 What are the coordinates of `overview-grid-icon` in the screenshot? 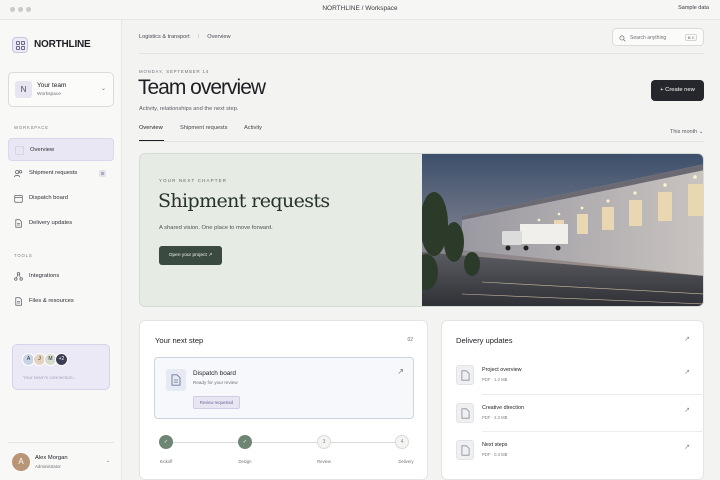 It's located at (19, 150).